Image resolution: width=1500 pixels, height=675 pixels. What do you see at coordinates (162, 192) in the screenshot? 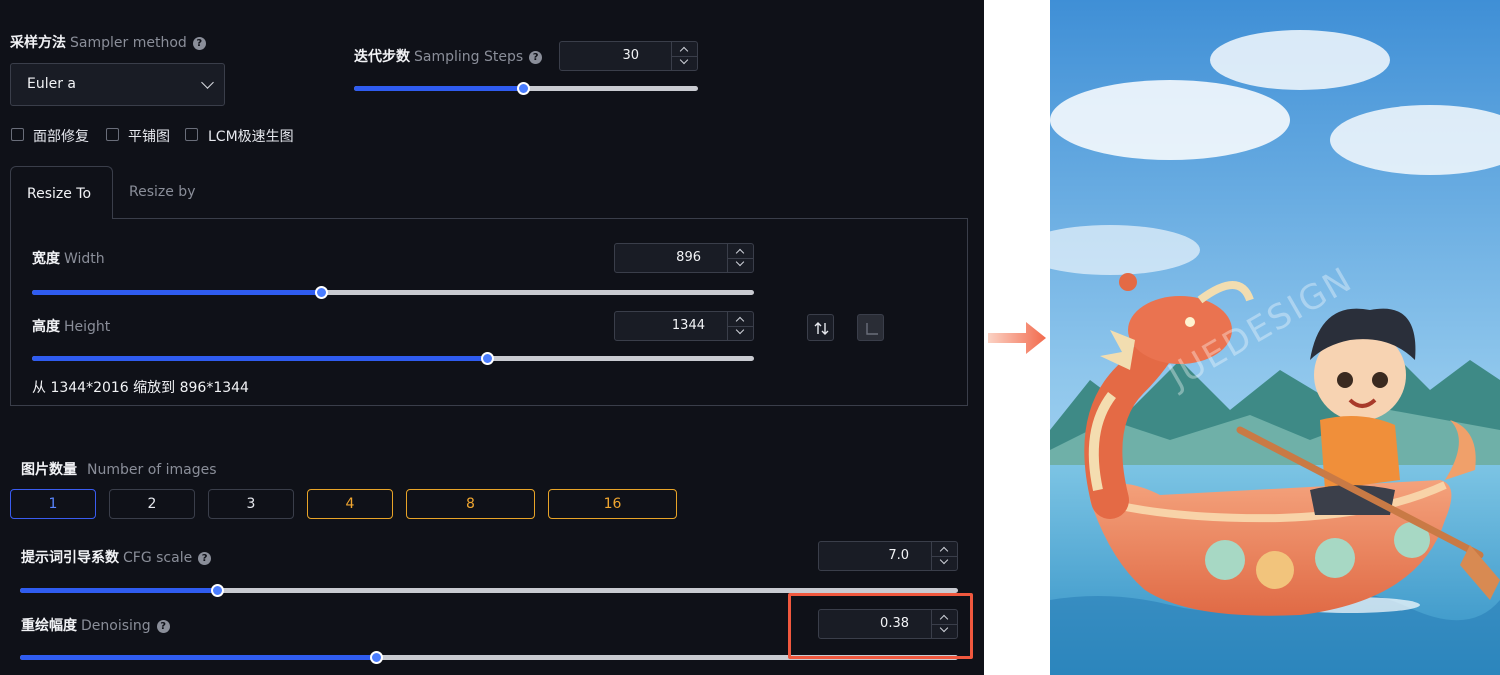
I see `tab-resize-by: Resize by` at bounding box center [162, 192].